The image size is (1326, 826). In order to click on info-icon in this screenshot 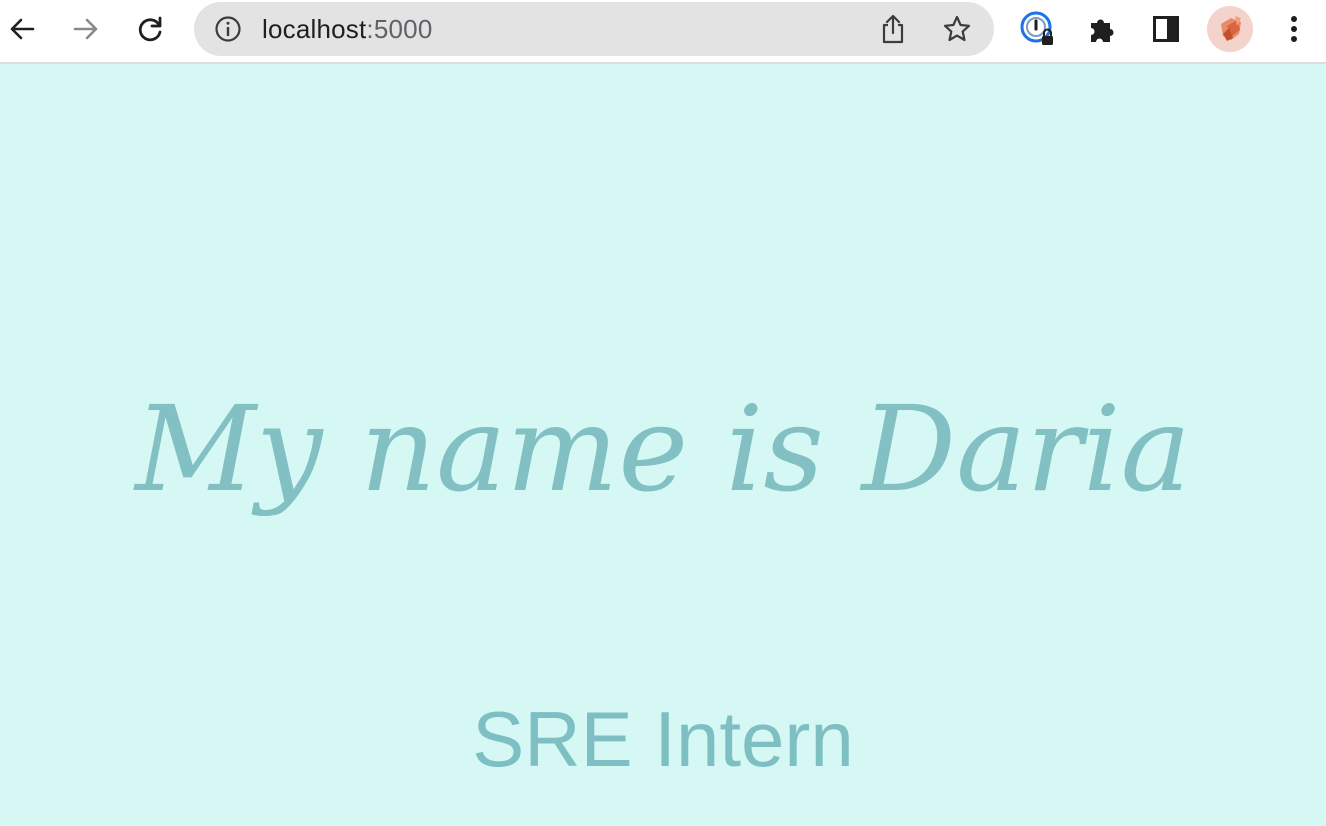, I will do `click(228, 29)`.